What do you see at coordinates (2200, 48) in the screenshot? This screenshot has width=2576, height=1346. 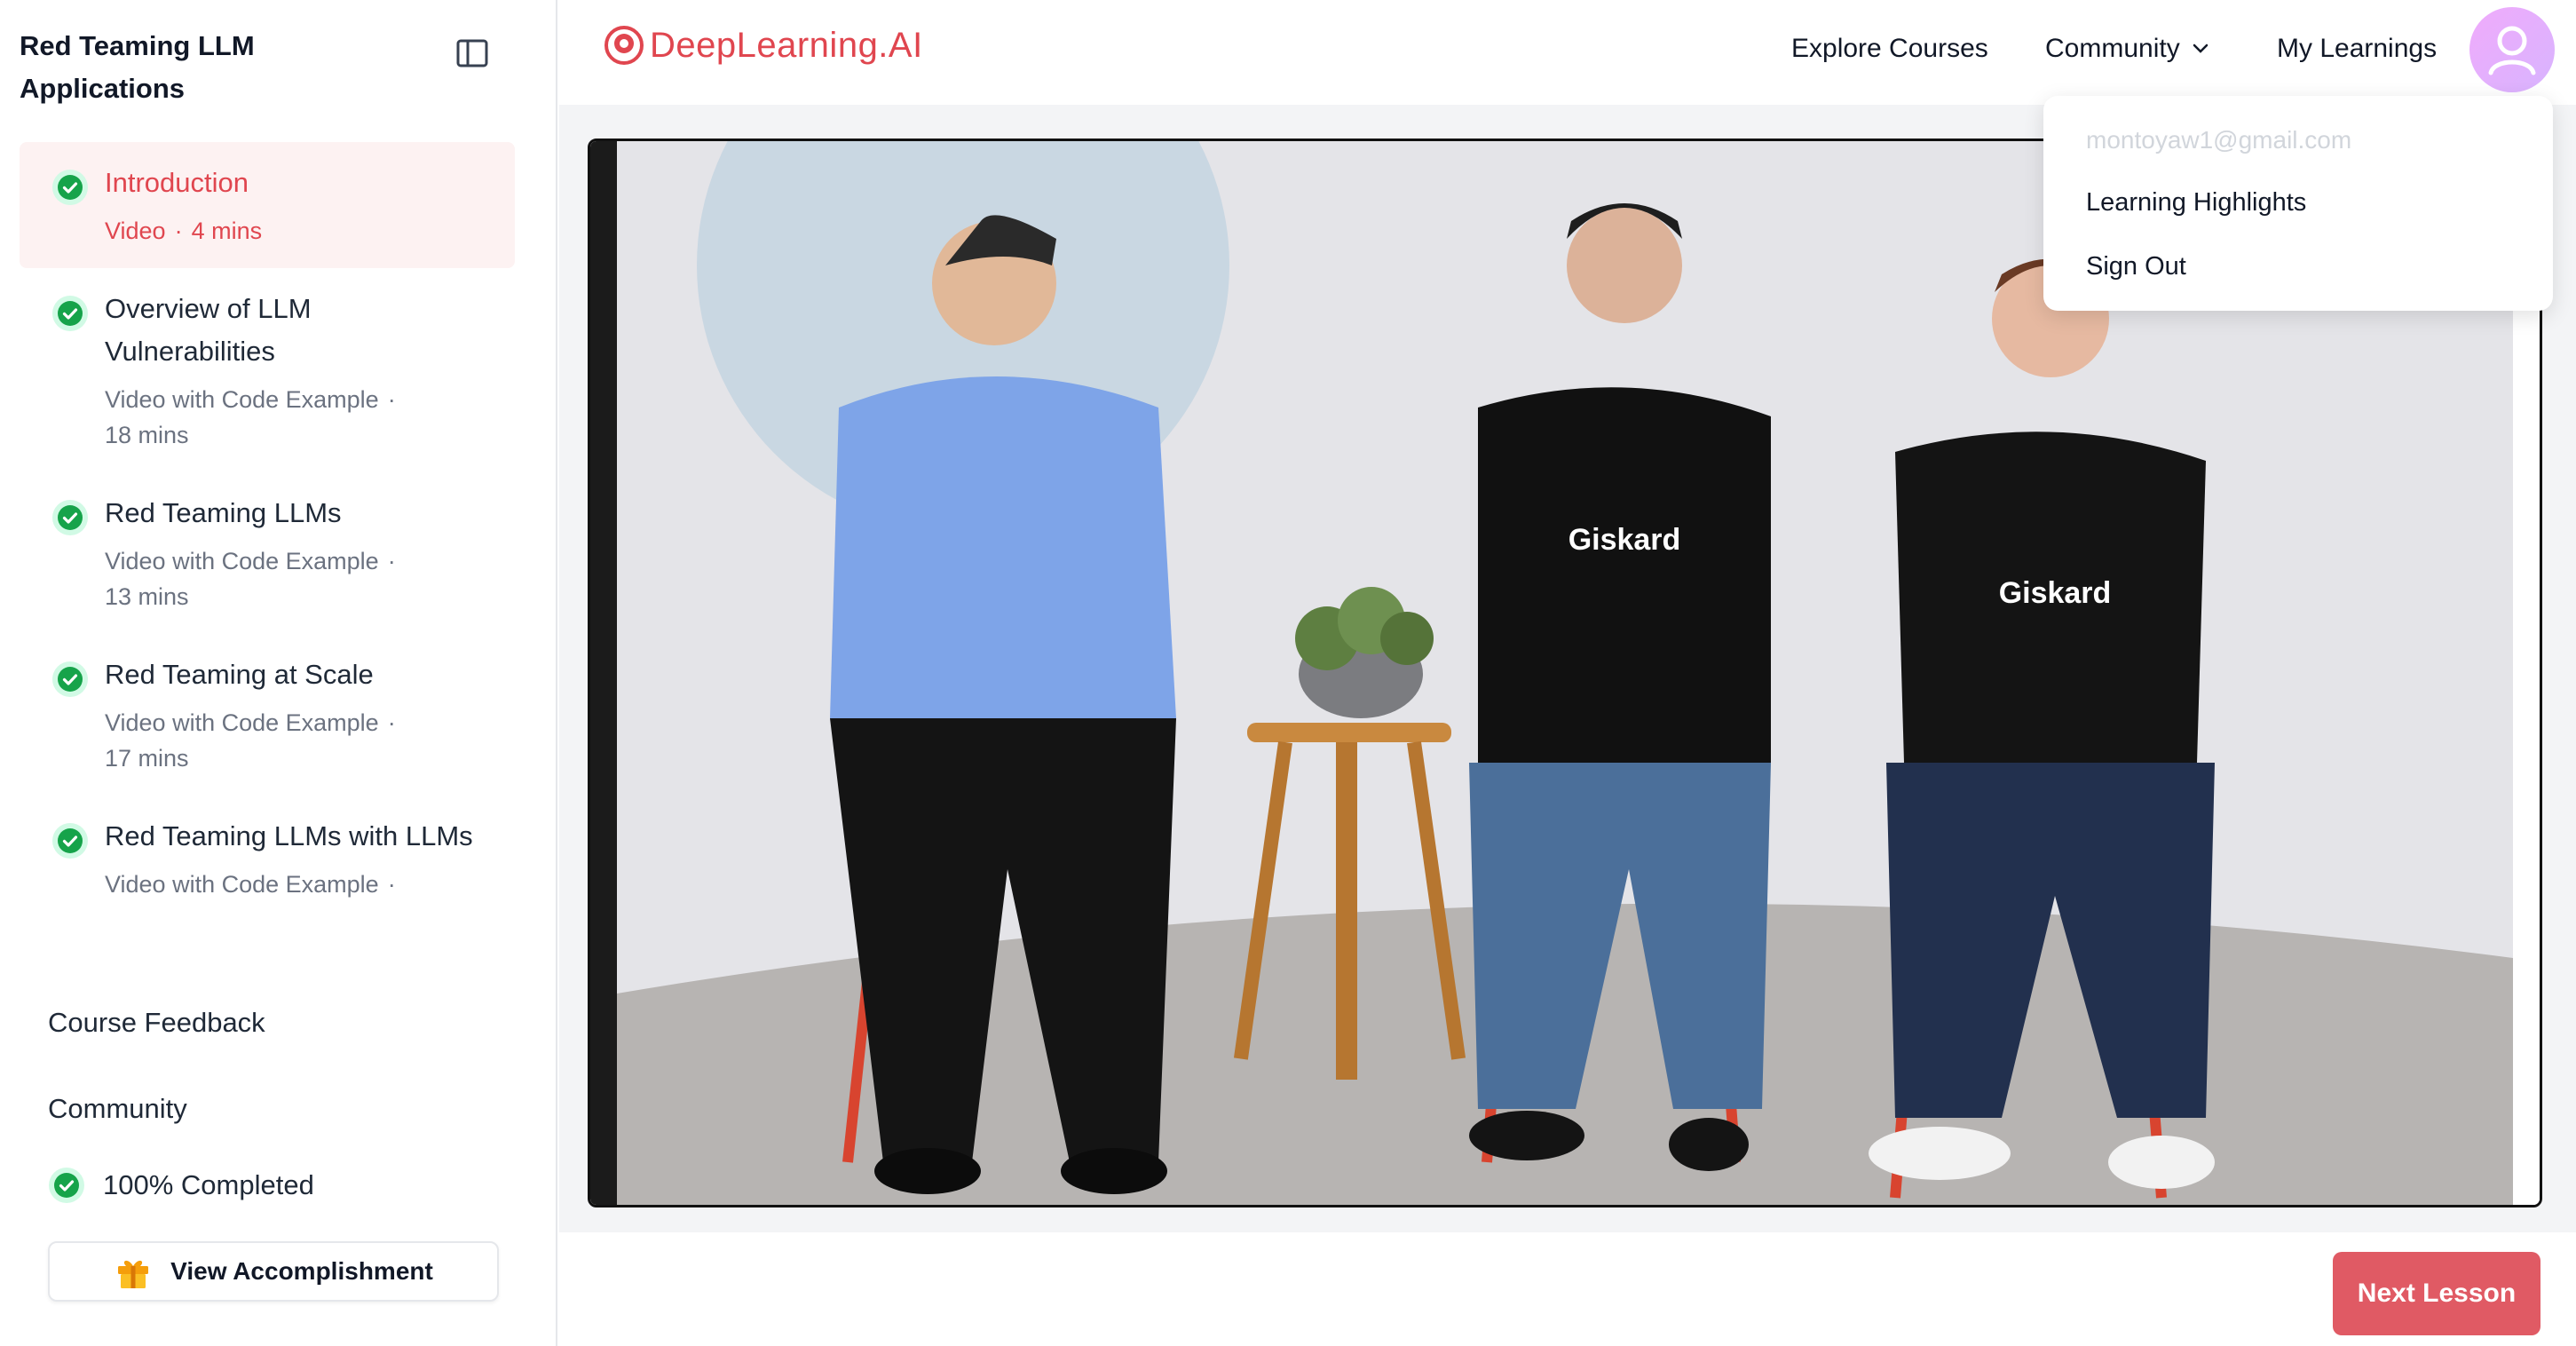 I see `chevron-down-icon` at bounding box center [2200, 48].